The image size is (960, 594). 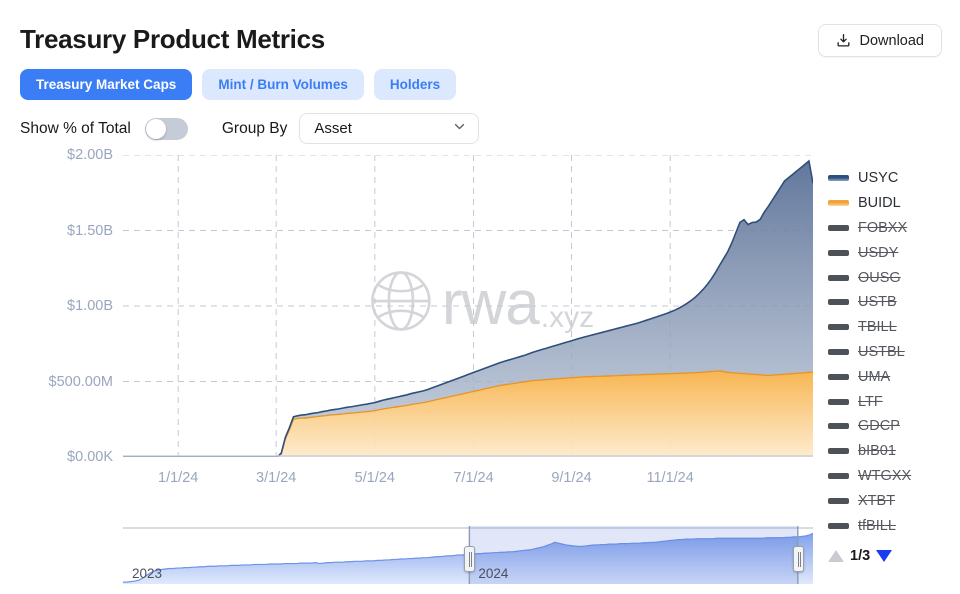 I want to click on brush-year-left: 2023, so click(x=147, y=573).